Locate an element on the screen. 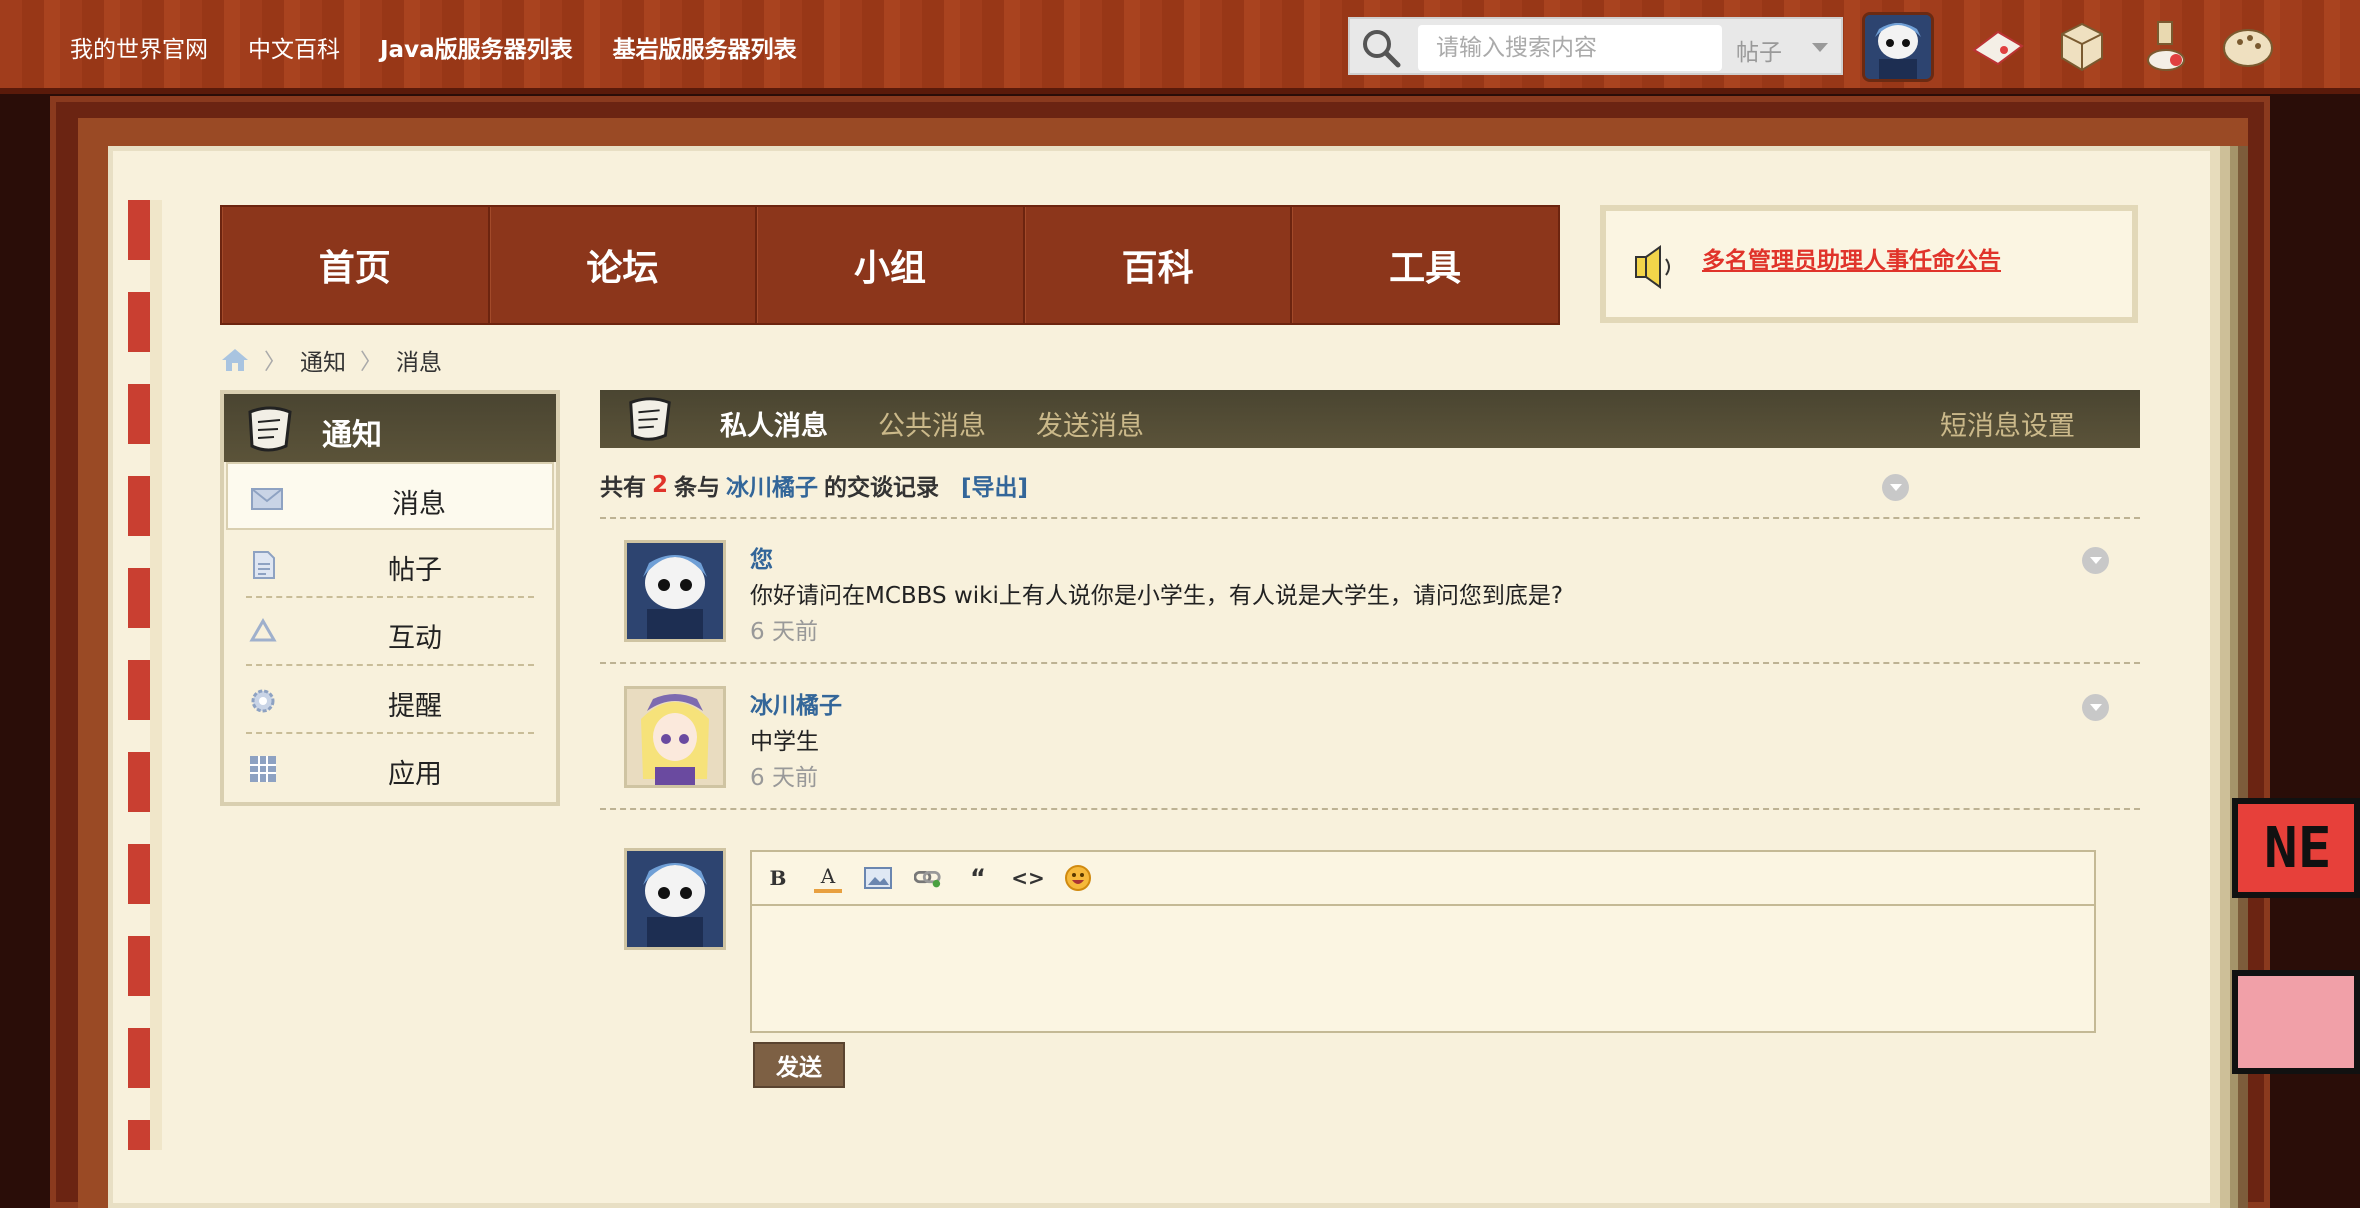  editor-toolbar: B A “ <> is located at coordinates (1423, 879).